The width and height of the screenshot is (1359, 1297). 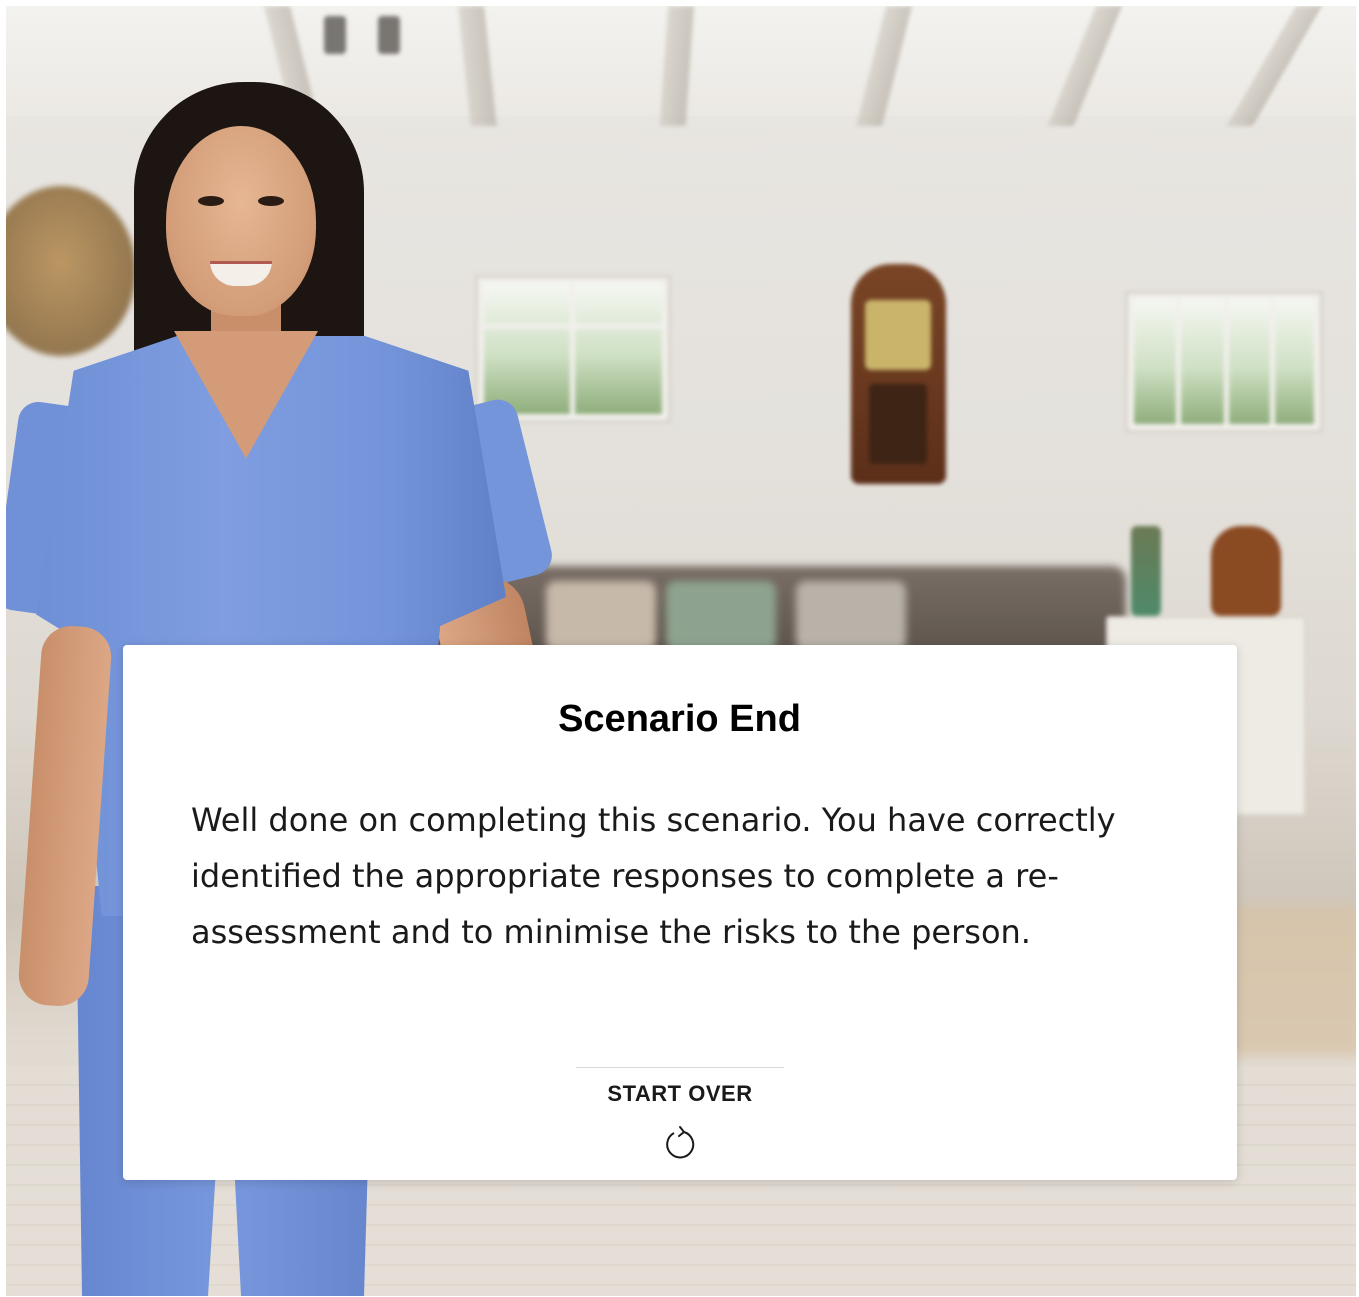 What do you see at coordinates (898, 374) in the screenshot?
I see `wall-clock` at bounding box center [898, 374].